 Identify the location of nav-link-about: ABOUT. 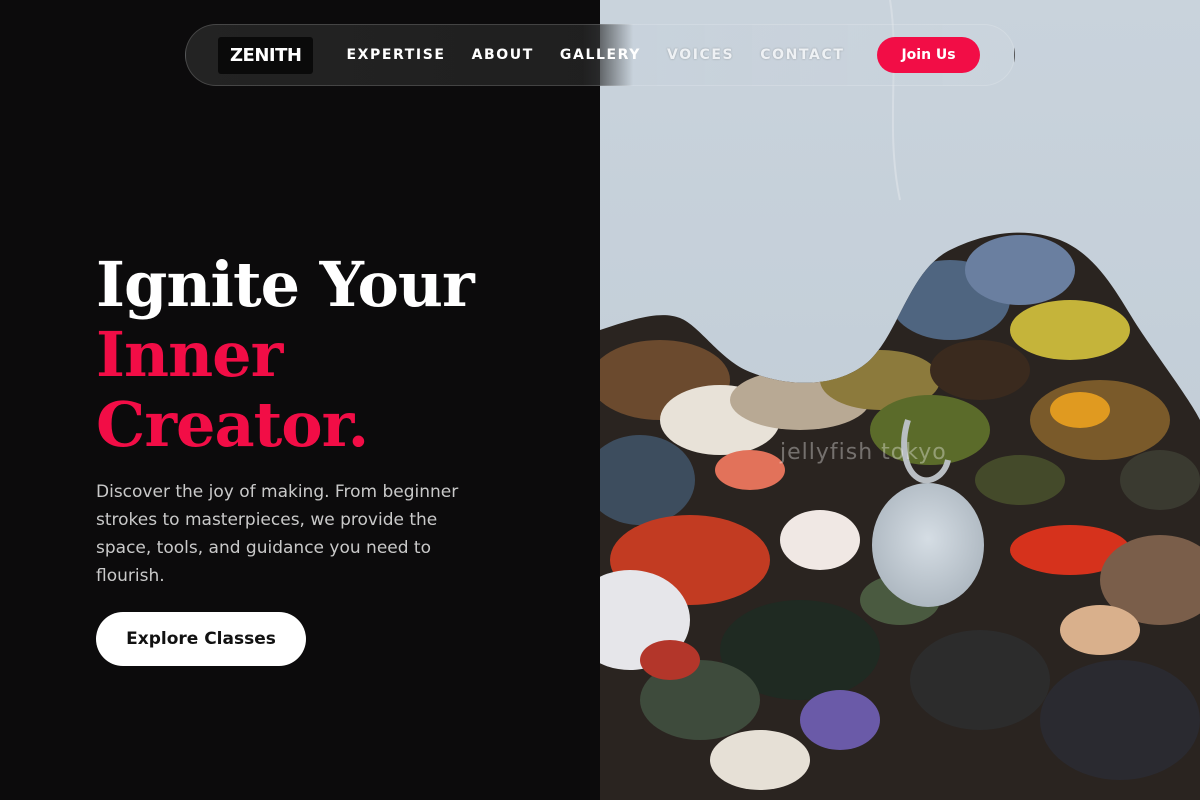
(503, 55).